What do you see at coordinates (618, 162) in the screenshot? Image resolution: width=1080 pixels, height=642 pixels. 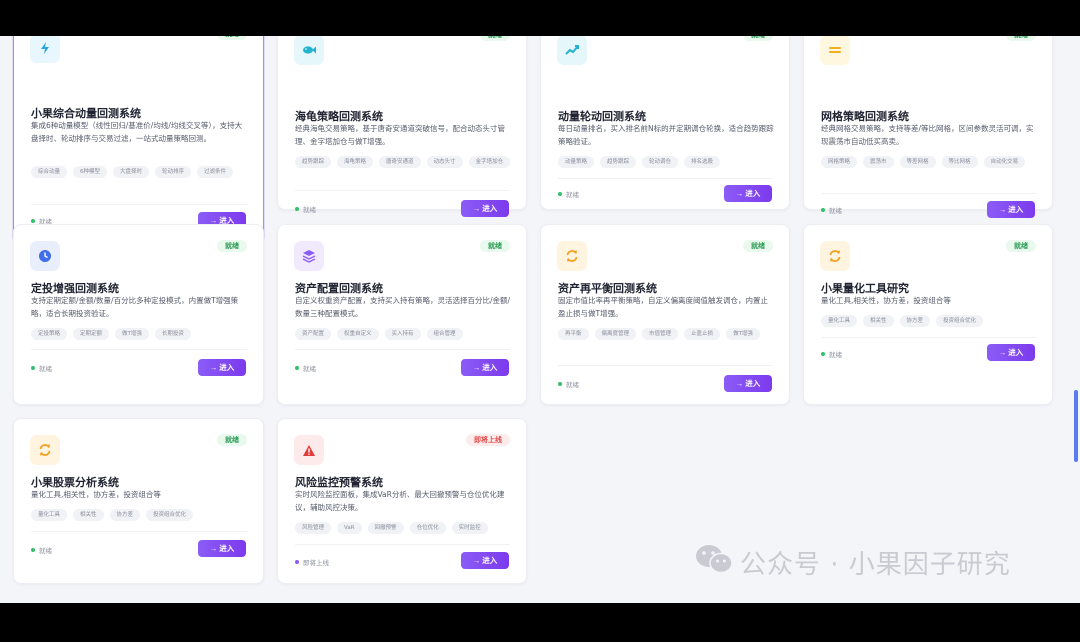 I see `tag: 趋势跟踪` at bounding box center [618, 162].